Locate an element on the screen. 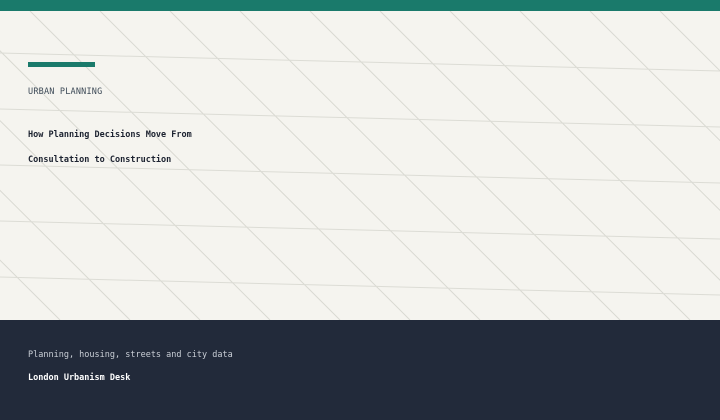 This screenshot has height=420, width=720. top-accent-bar is located at coordinates (360, 5).